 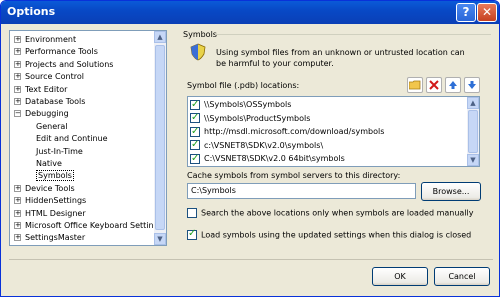 I want to click on location-path: C:\VSNET8\SDK\v2.0 64bit\symbols, so click(x=274, y=158).